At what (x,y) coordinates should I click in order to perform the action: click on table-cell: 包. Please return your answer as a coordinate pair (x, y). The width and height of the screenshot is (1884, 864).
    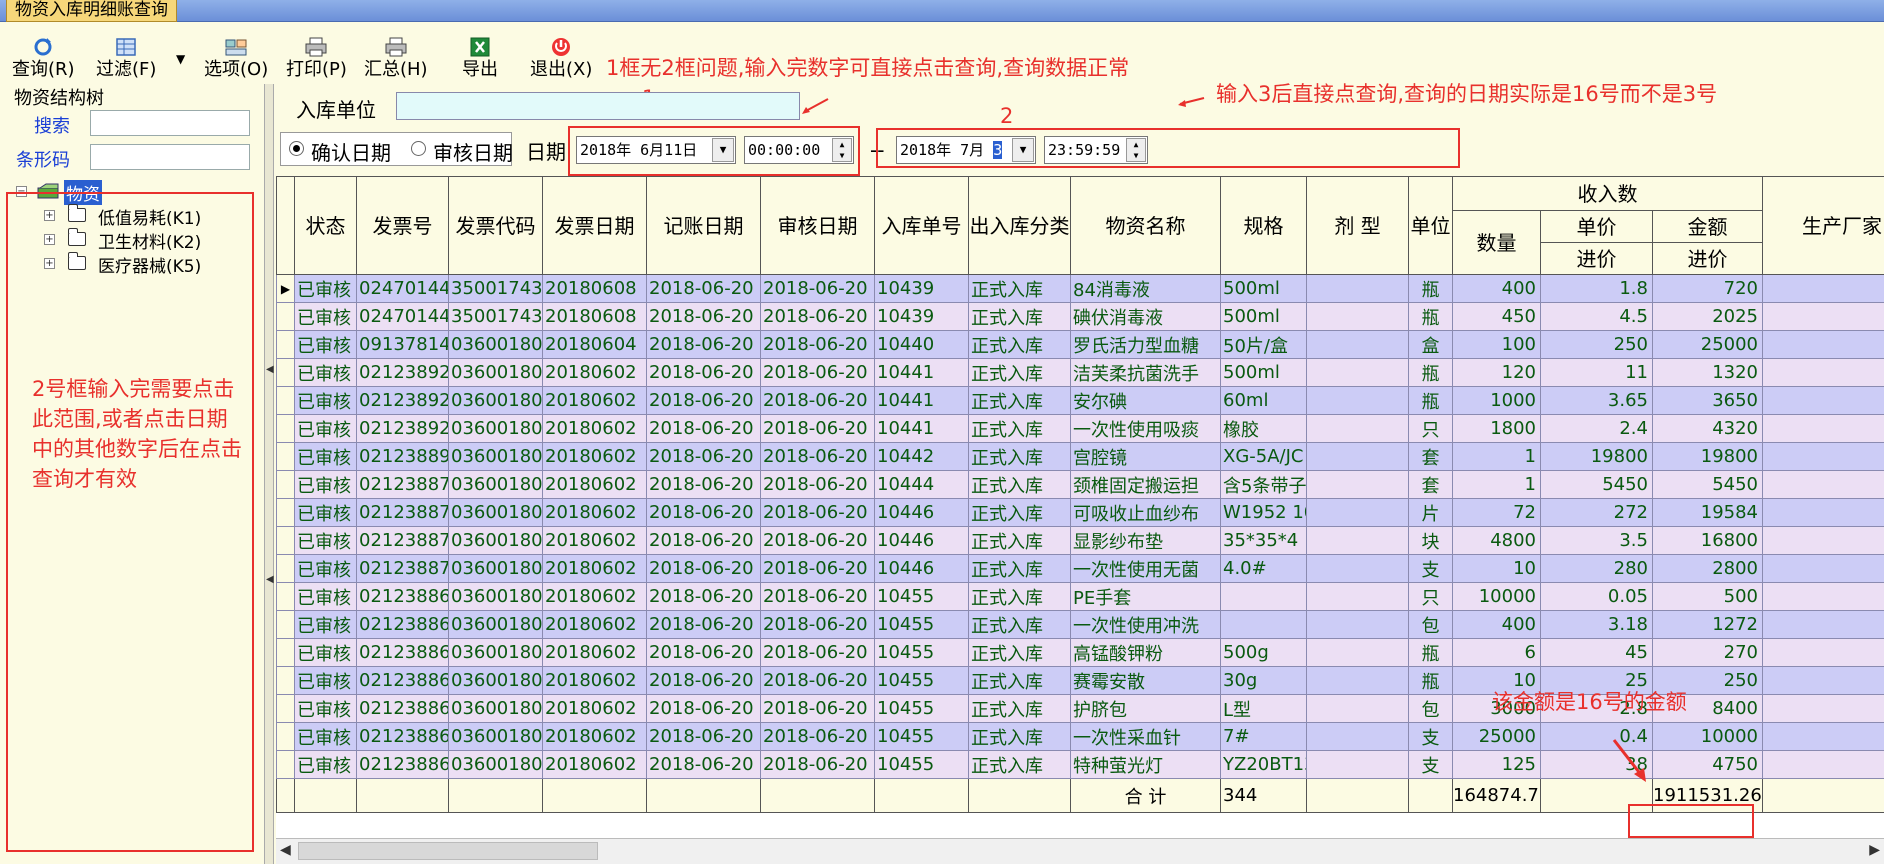
    Looking at the image, I should click on (1430, 708).